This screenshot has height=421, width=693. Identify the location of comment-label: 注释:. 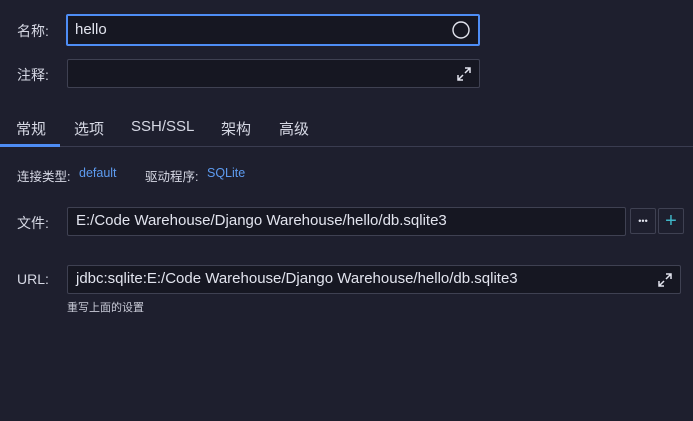
(33, 75).